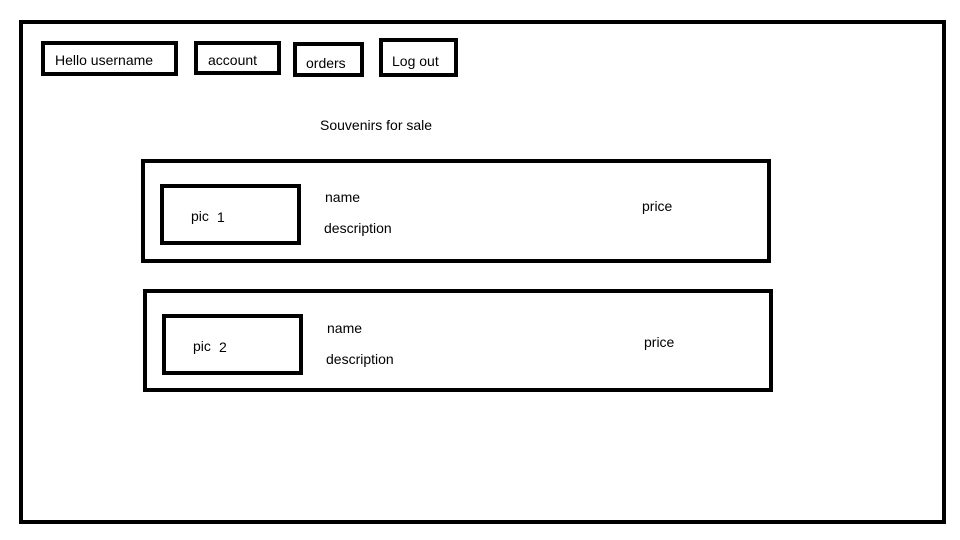 The height and width of the screenshot is (540, 960). I want to click on greeting-text: Hello username, so click(104, 60).